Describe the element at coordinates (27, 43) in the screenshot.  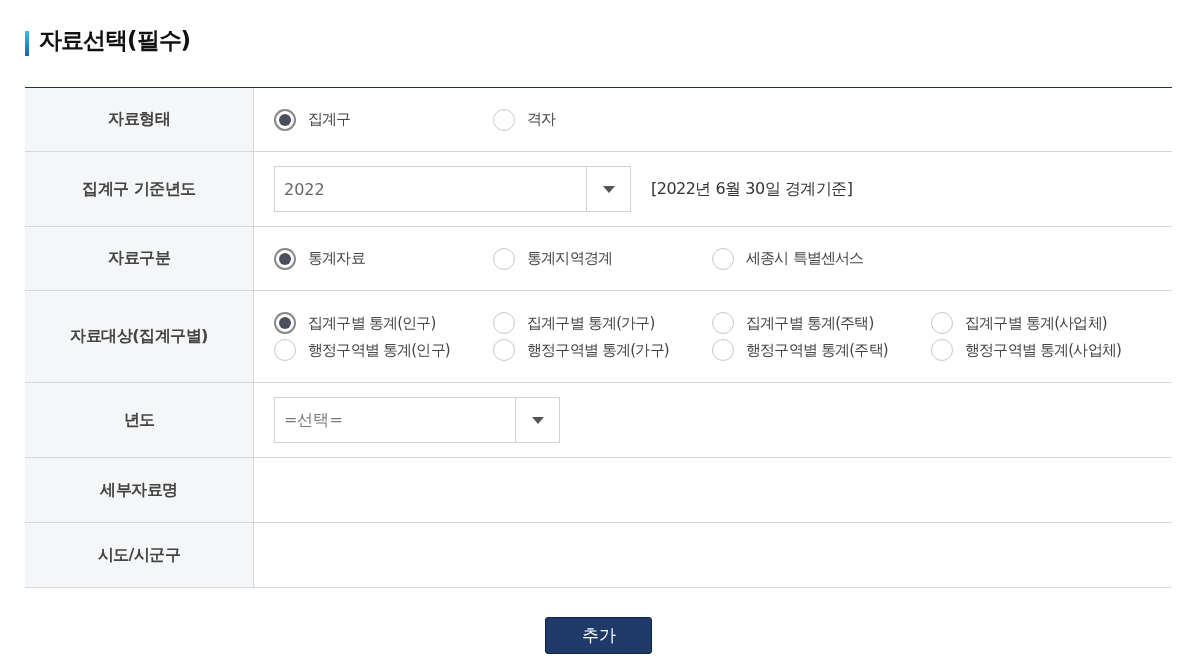
I see `title-accent-bar` at that location.